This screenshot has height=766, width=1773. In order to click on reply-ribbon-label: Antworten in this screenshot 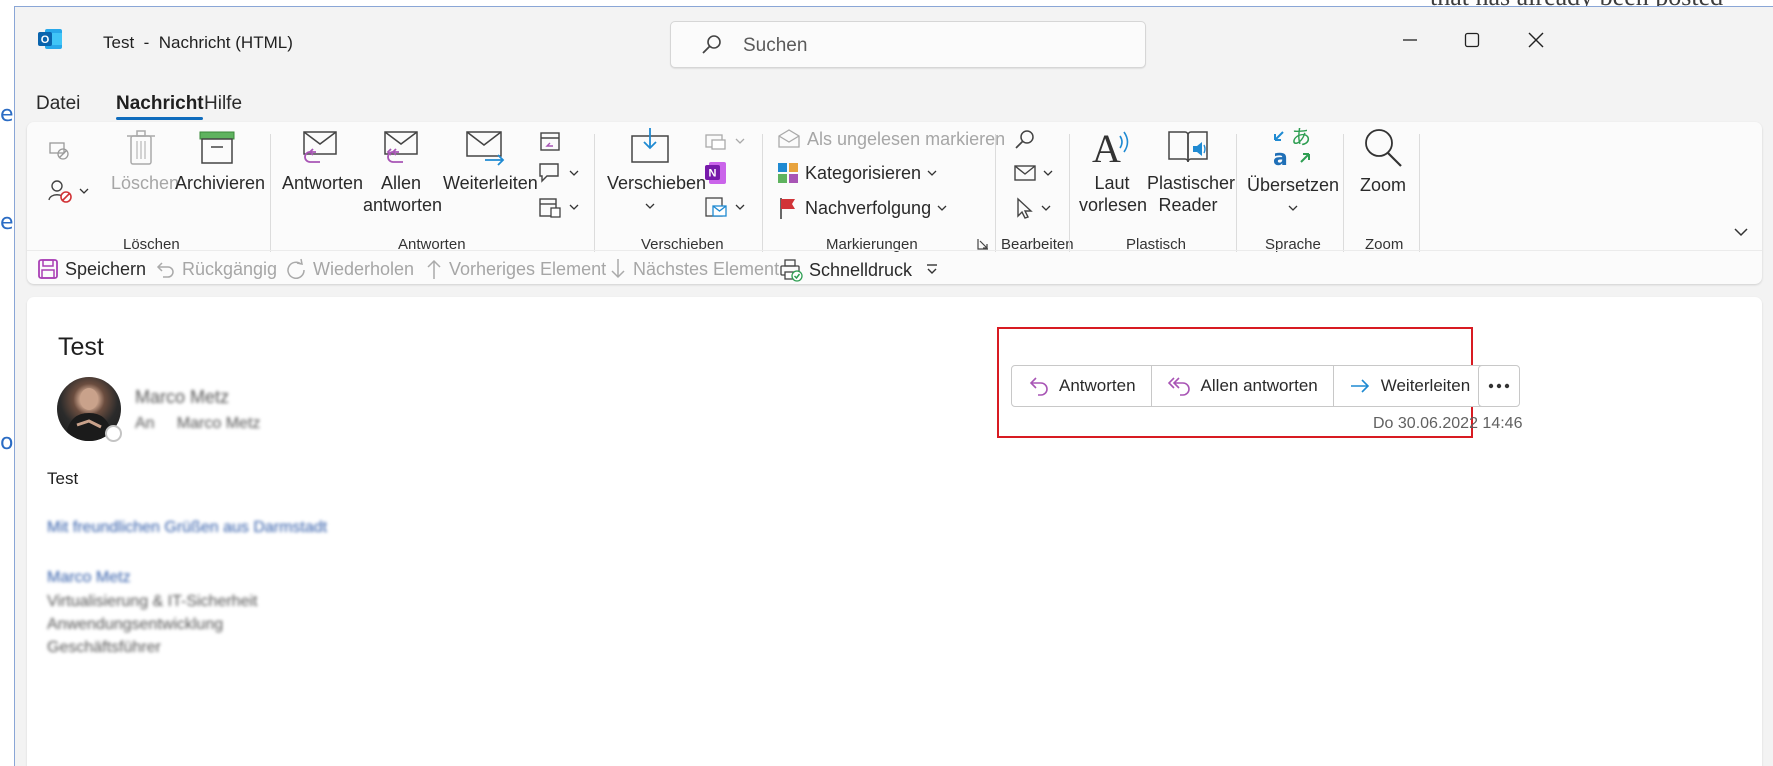, I will do `click(323, 183)`.